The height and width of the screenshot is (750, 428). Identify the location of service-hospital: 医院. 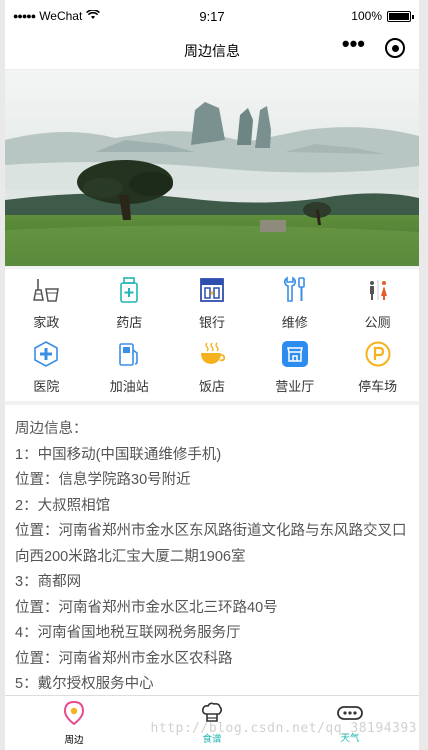
(46, 365).